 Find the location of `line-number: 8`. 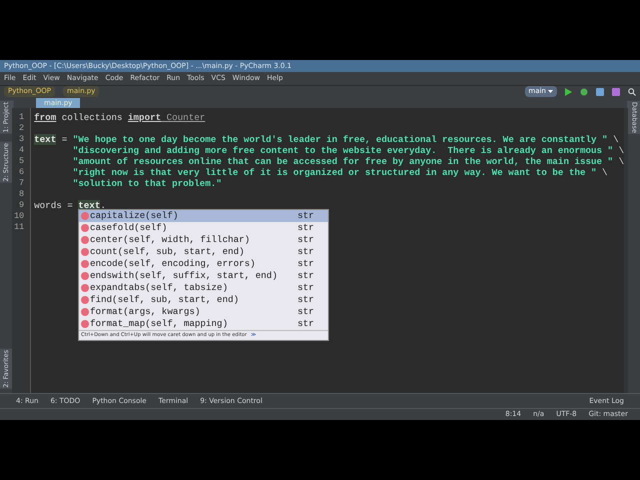

line-number: 8 is located at coordinates (21, 194).